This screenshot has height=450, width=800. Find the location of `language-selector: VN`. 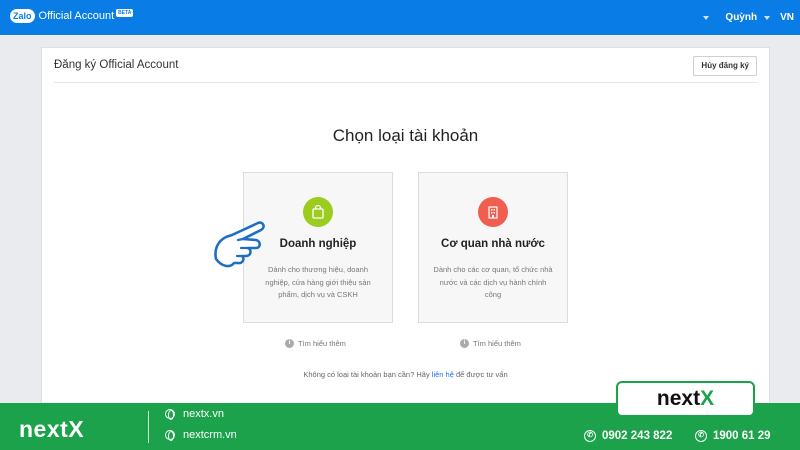

language-selector: VN is located at coordinates (787, 17).